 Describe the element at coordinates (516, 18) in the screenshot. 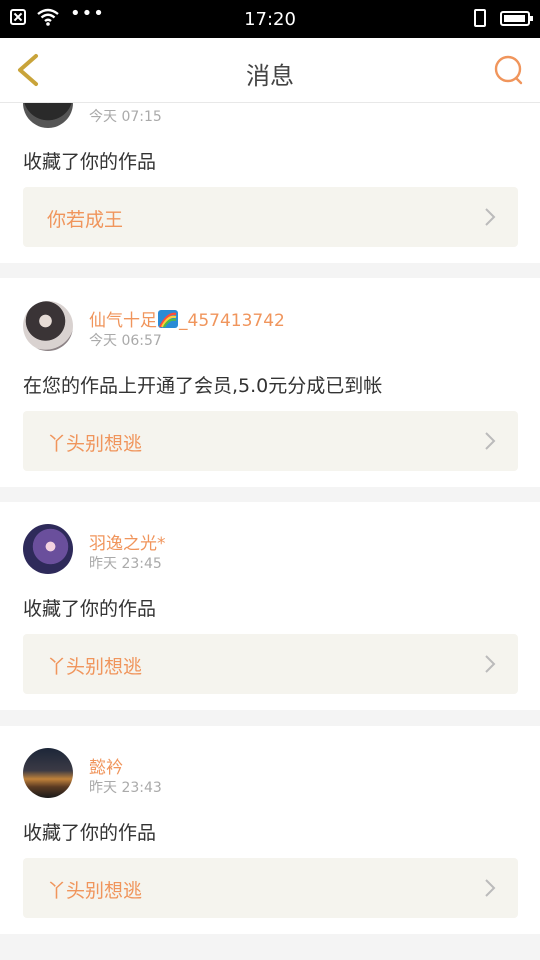

I see `battery-icon` at that location.